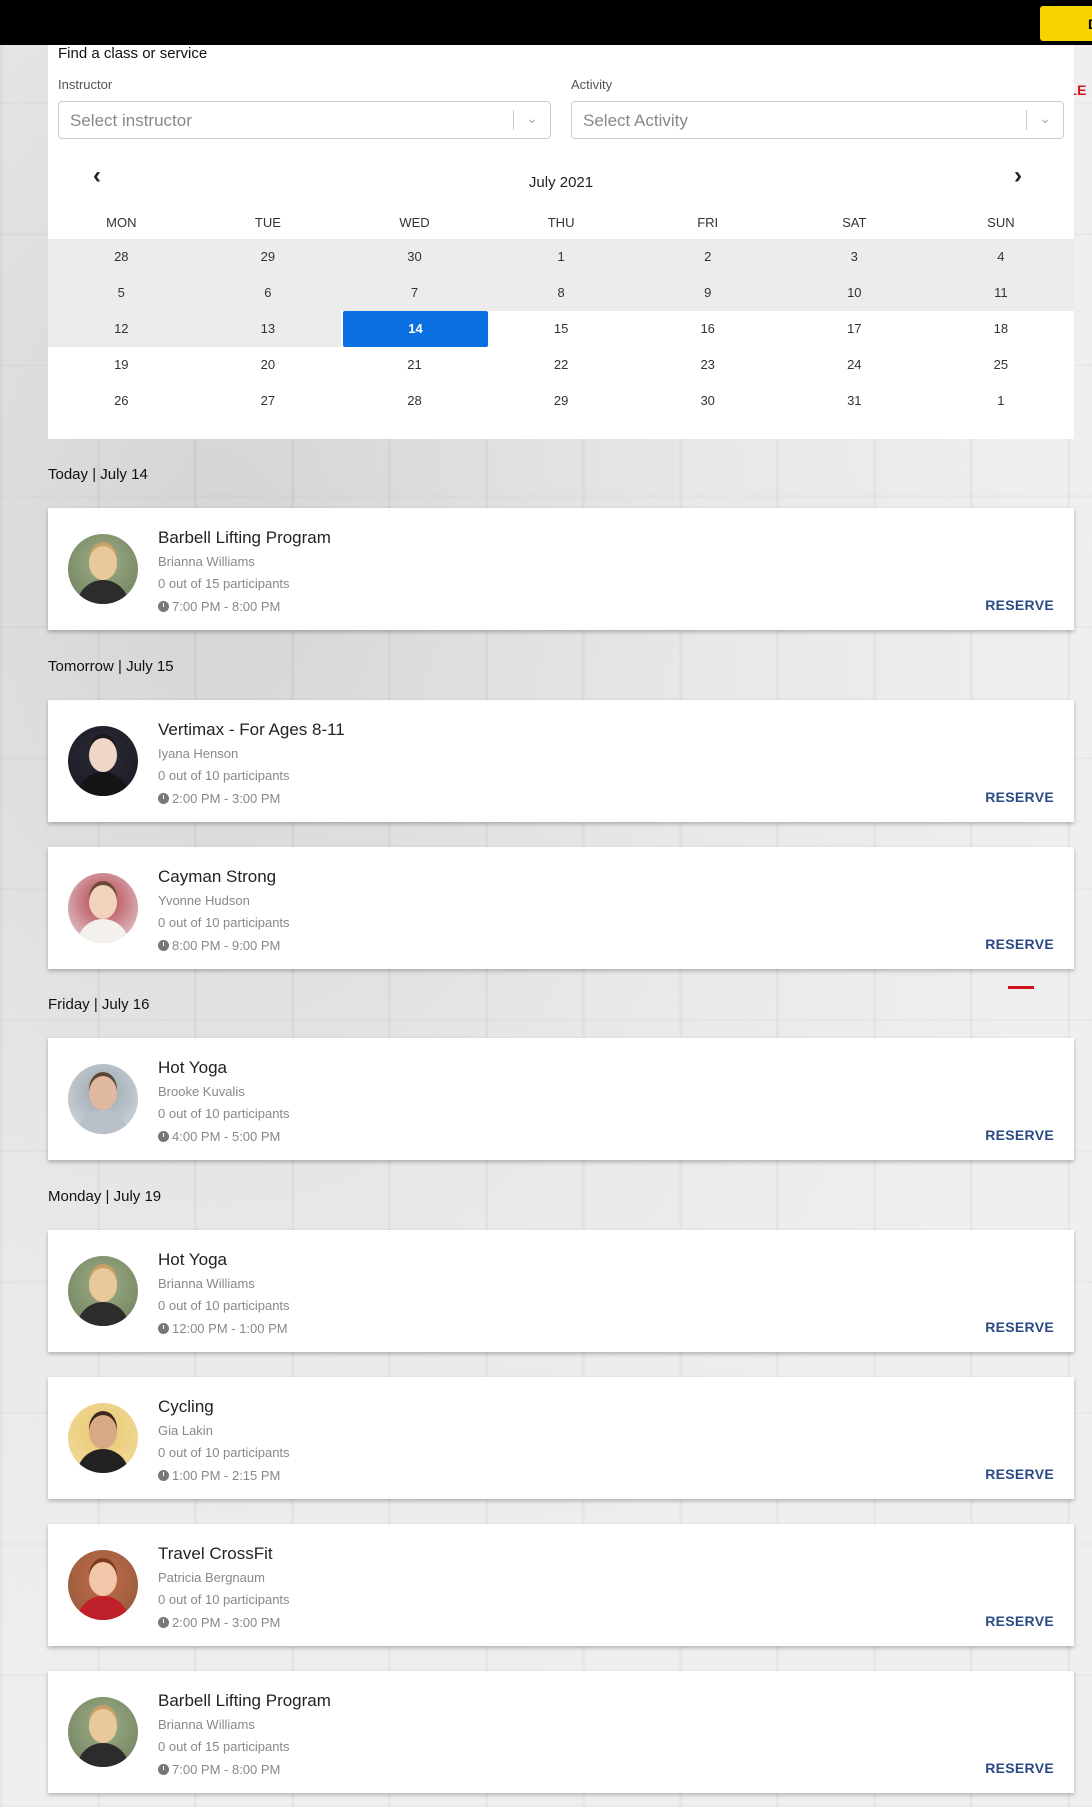 The height and width of the screenshot is (1807, 1092). I want to click on calendar-day: 7, so click(414, 293).